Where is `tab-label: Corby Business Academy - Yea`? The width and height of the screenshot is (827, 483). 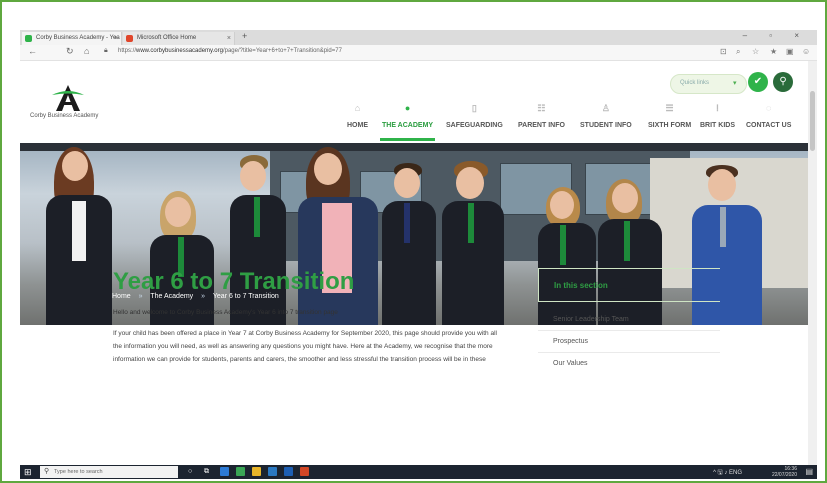
tab-label: Corby Business Academy - Yea is located at coordinates (78, 38).